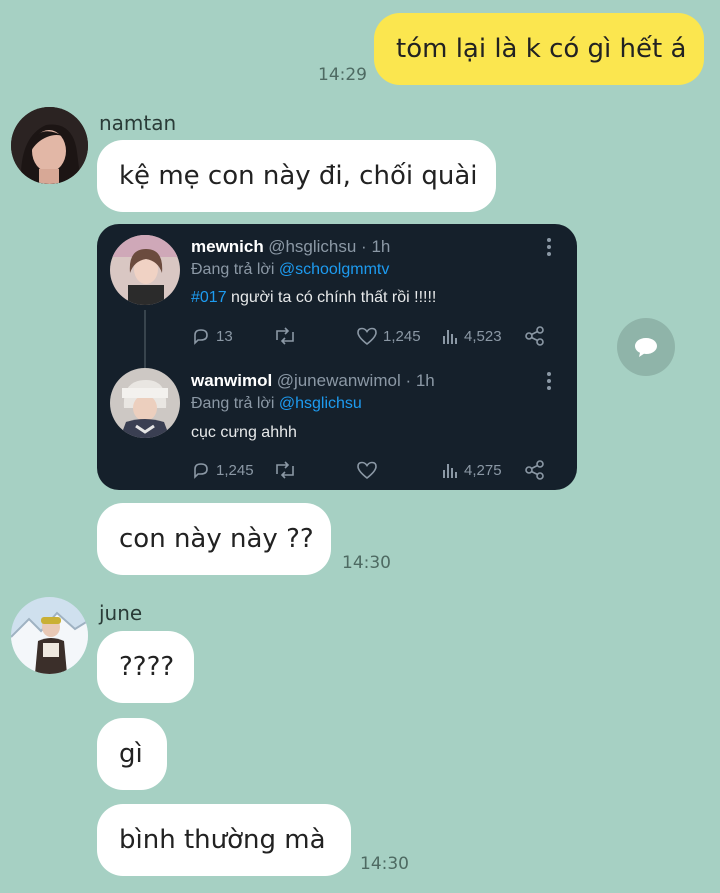 The width and height of the screenshot is (720, 893). What do you see at coordinates (329, 246) in the screenshot?
I see `tweet-author-handle: @hsglichsu · 1h` at bounding box center [329, 246].